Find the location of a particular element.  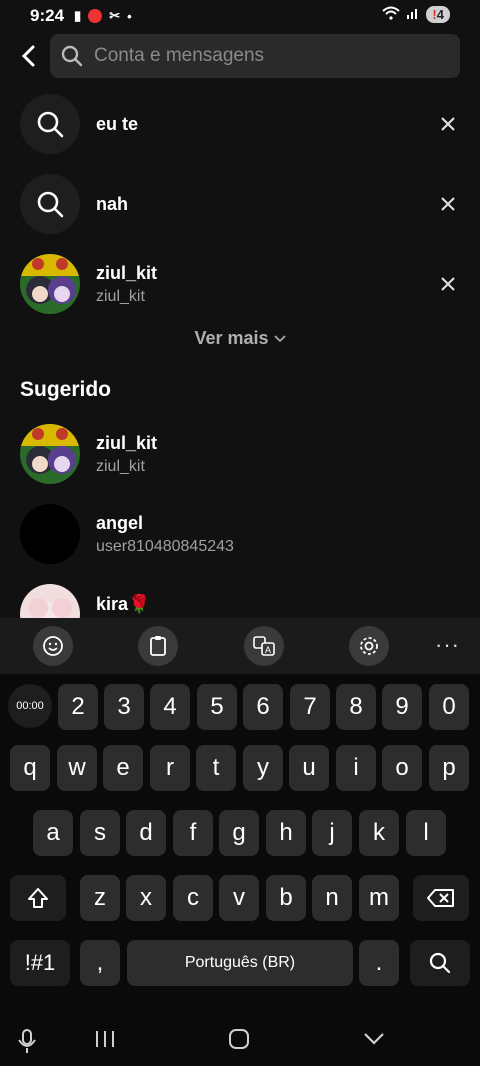

key-x: x is located at coordinates (146, 898).